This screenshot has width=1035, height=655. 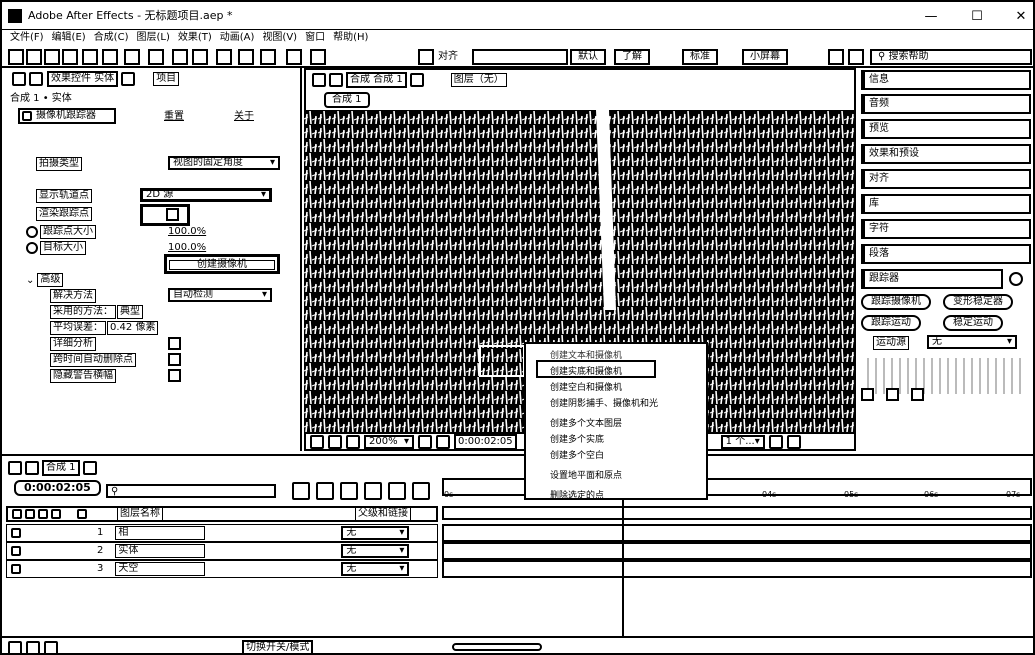 I want to click on panel-align: 对齐, so click(x=946, y=179).